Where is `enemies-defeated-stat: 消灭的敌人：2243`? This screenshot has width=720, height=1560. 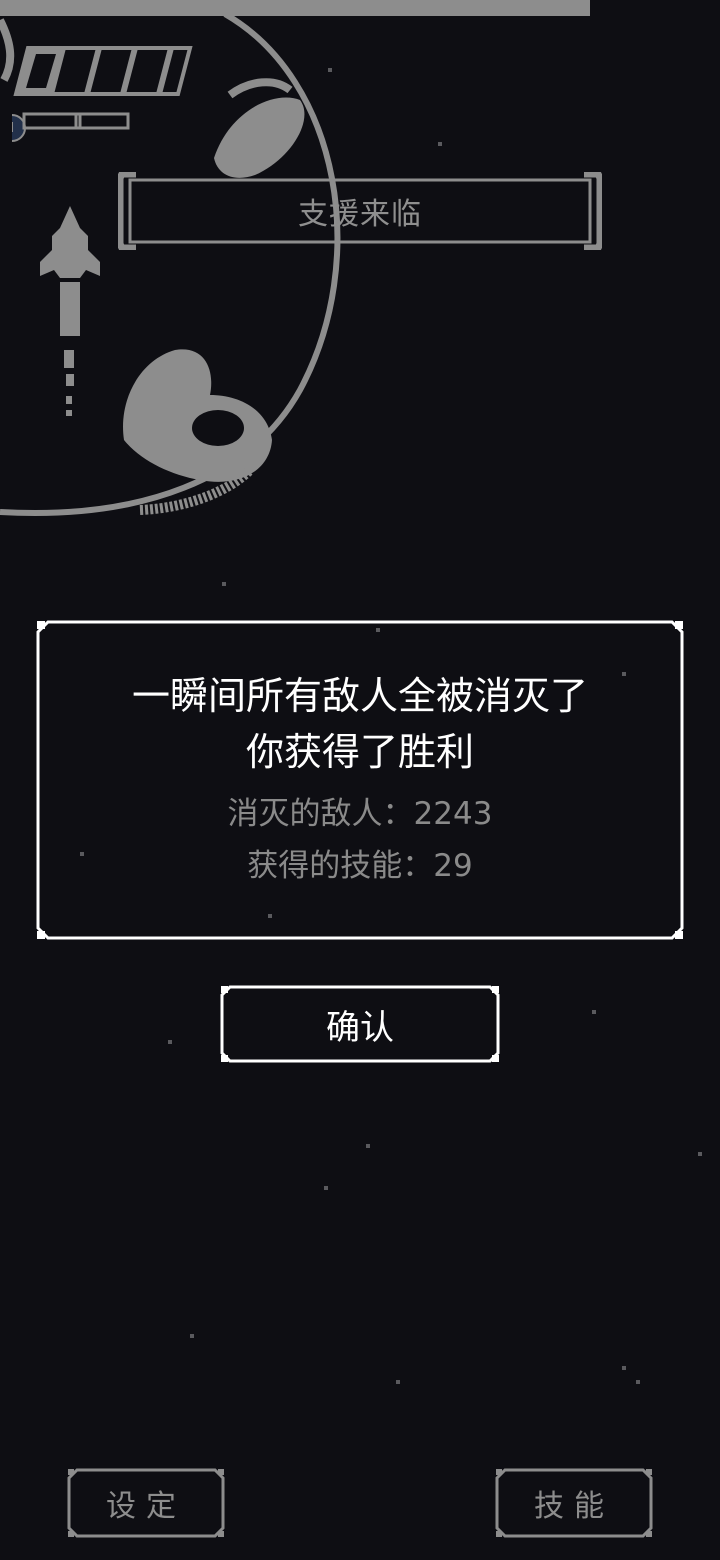 enemies-defeated-stat: 消灭的敌人：2243 is located at coordinates (360, 814).